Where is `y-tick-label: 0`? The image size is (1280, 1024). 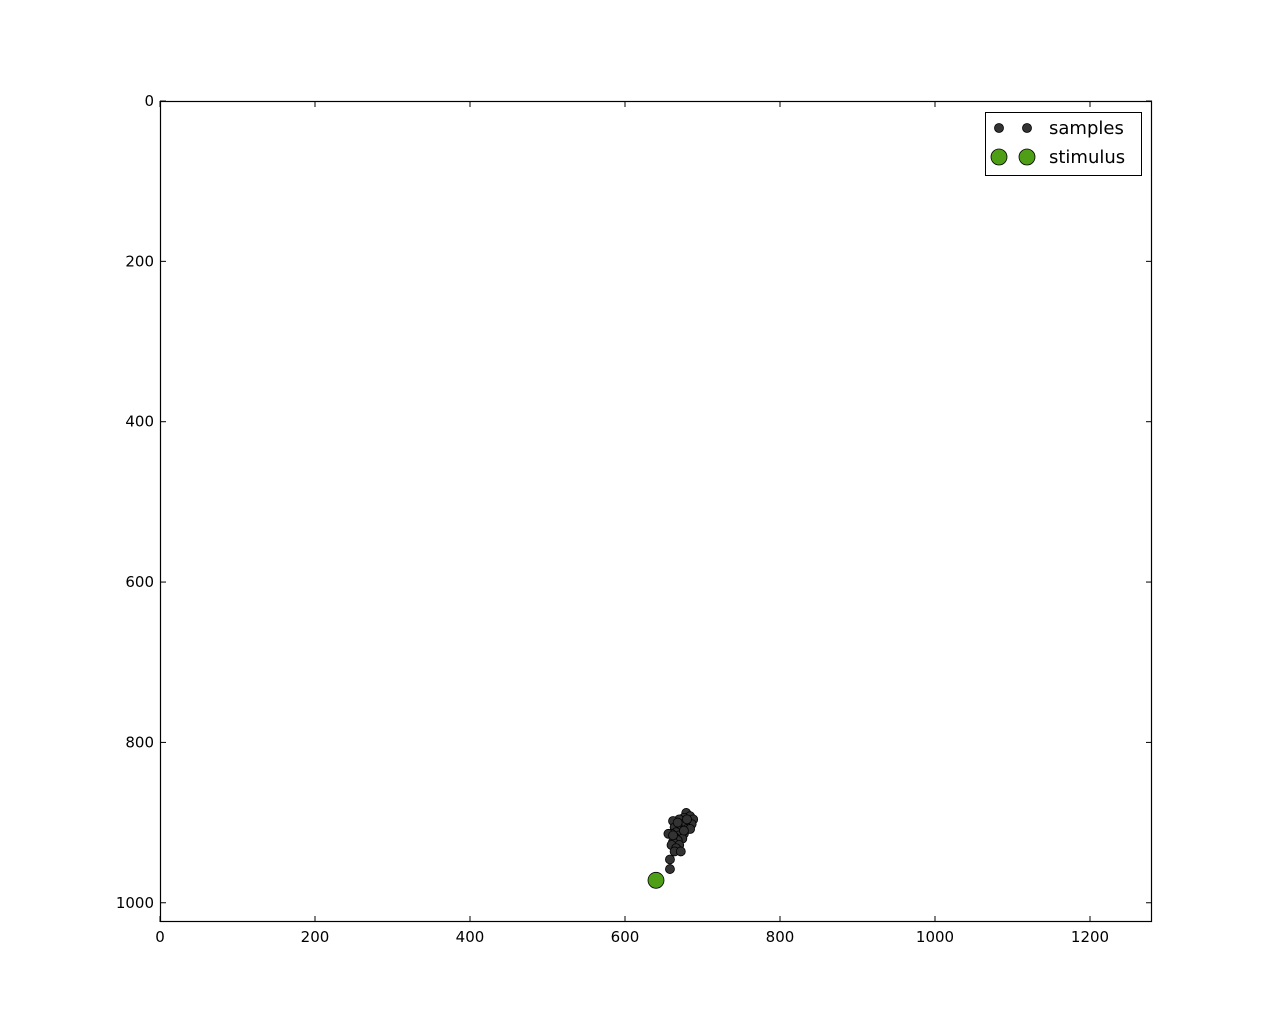 y-tick-label: 0 is located at coordinates (149, 101).